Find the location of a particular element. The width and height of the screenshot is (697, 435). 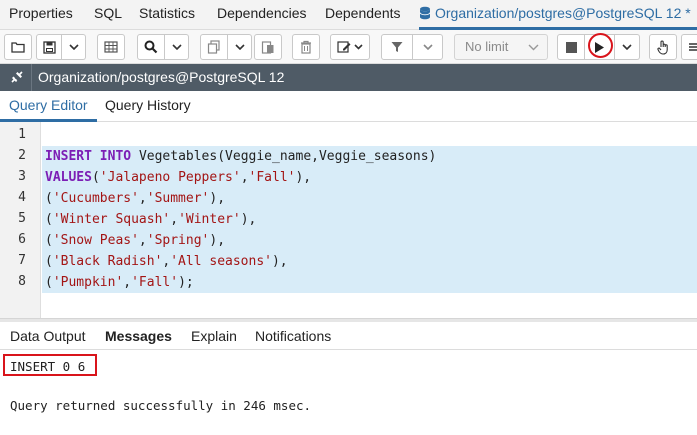

line-number: 4 is located at coordinates (22, 197).